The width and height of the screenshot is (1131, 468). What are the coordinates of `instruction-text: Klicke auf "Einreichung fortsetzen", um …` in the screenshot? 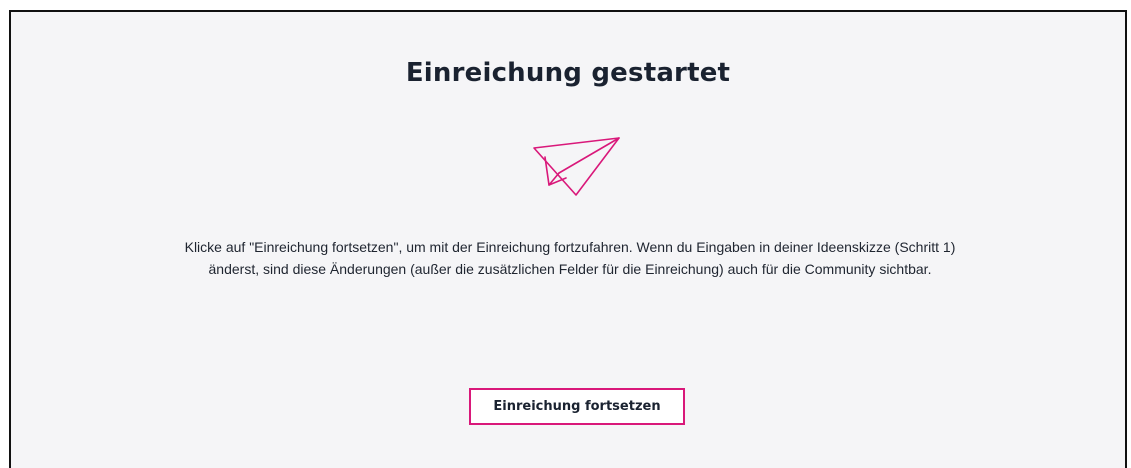 It's located at (570, 258).